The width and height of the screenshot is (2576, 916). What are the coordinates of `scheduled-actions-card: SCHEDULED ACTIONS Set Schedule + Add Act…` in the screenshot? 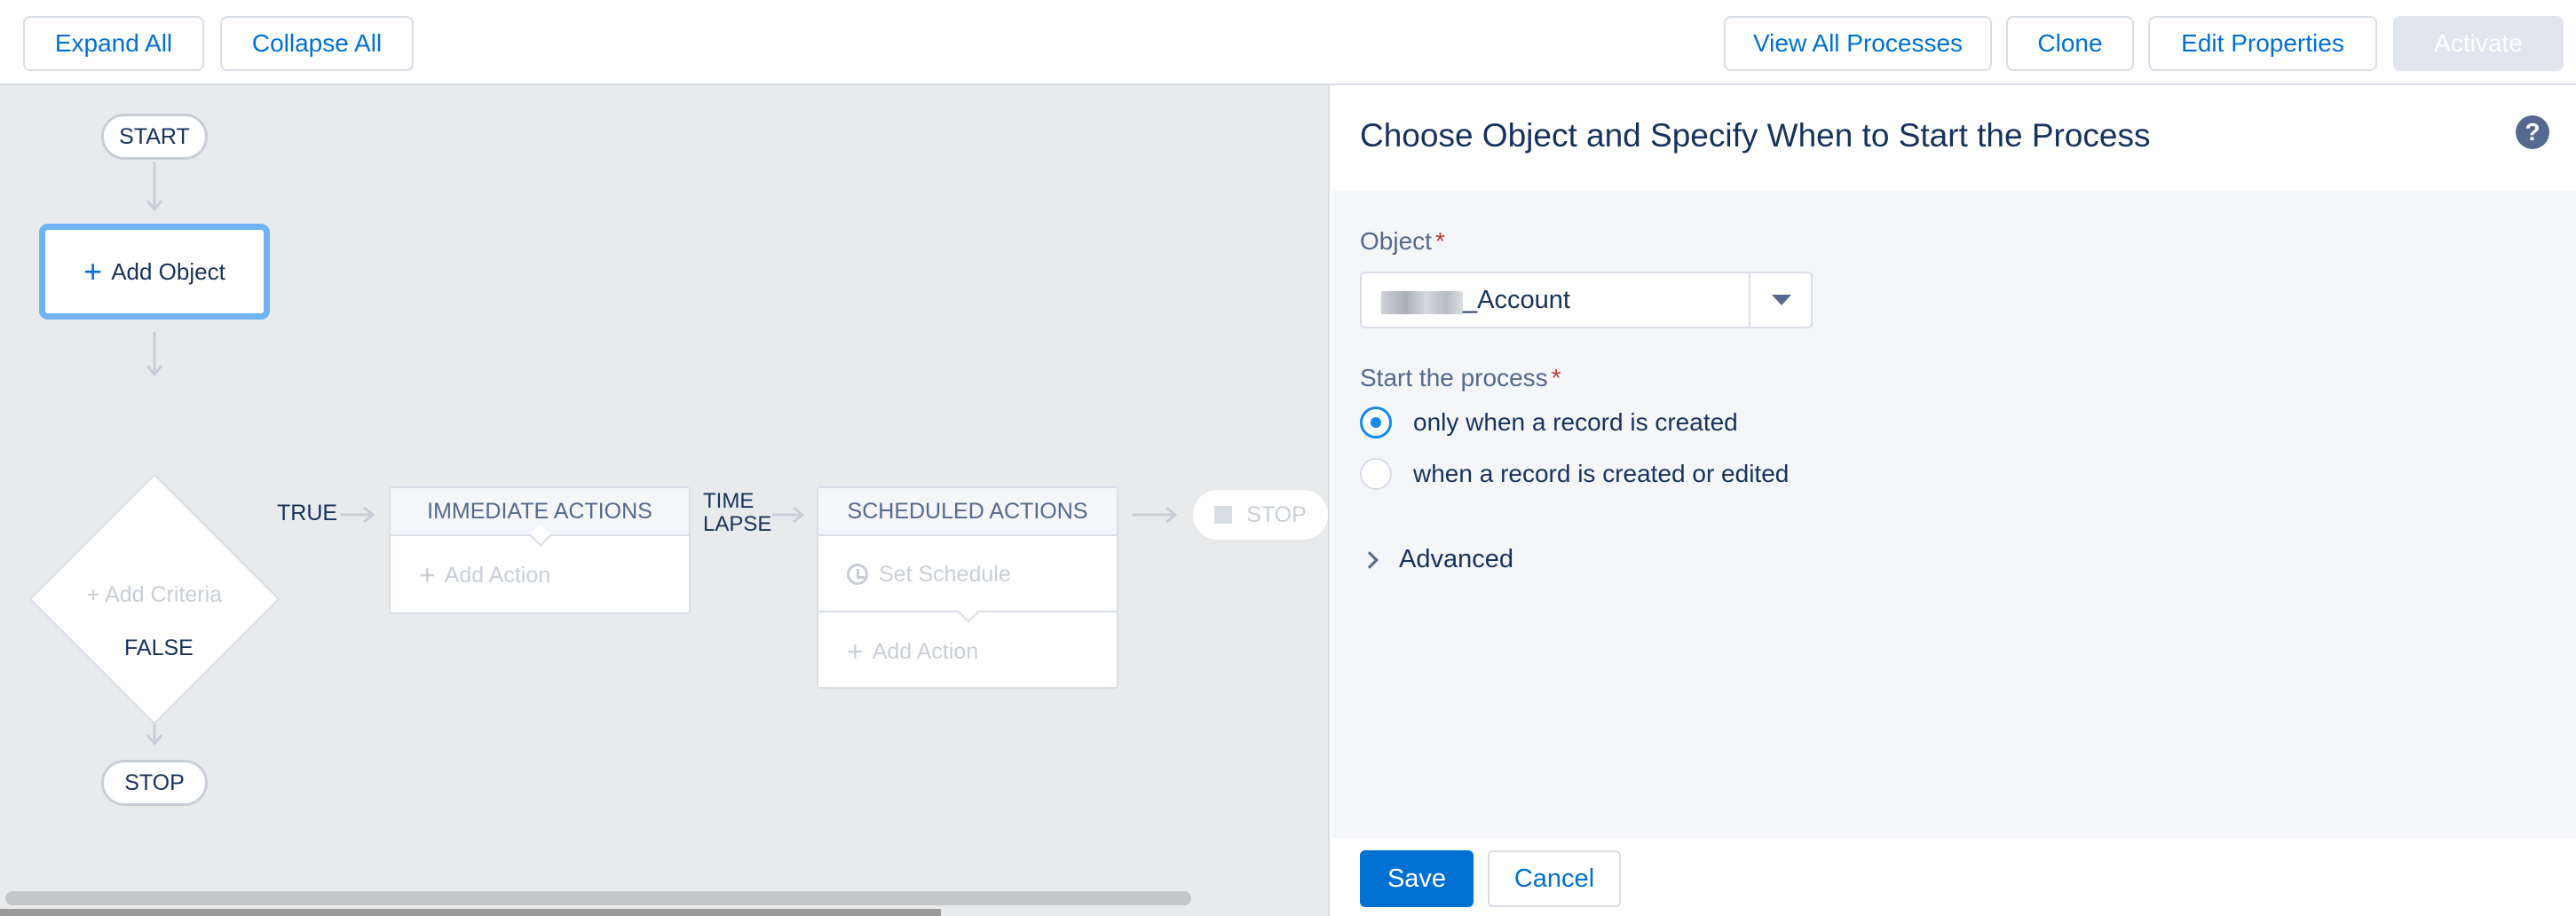 It's located at (967, 587).